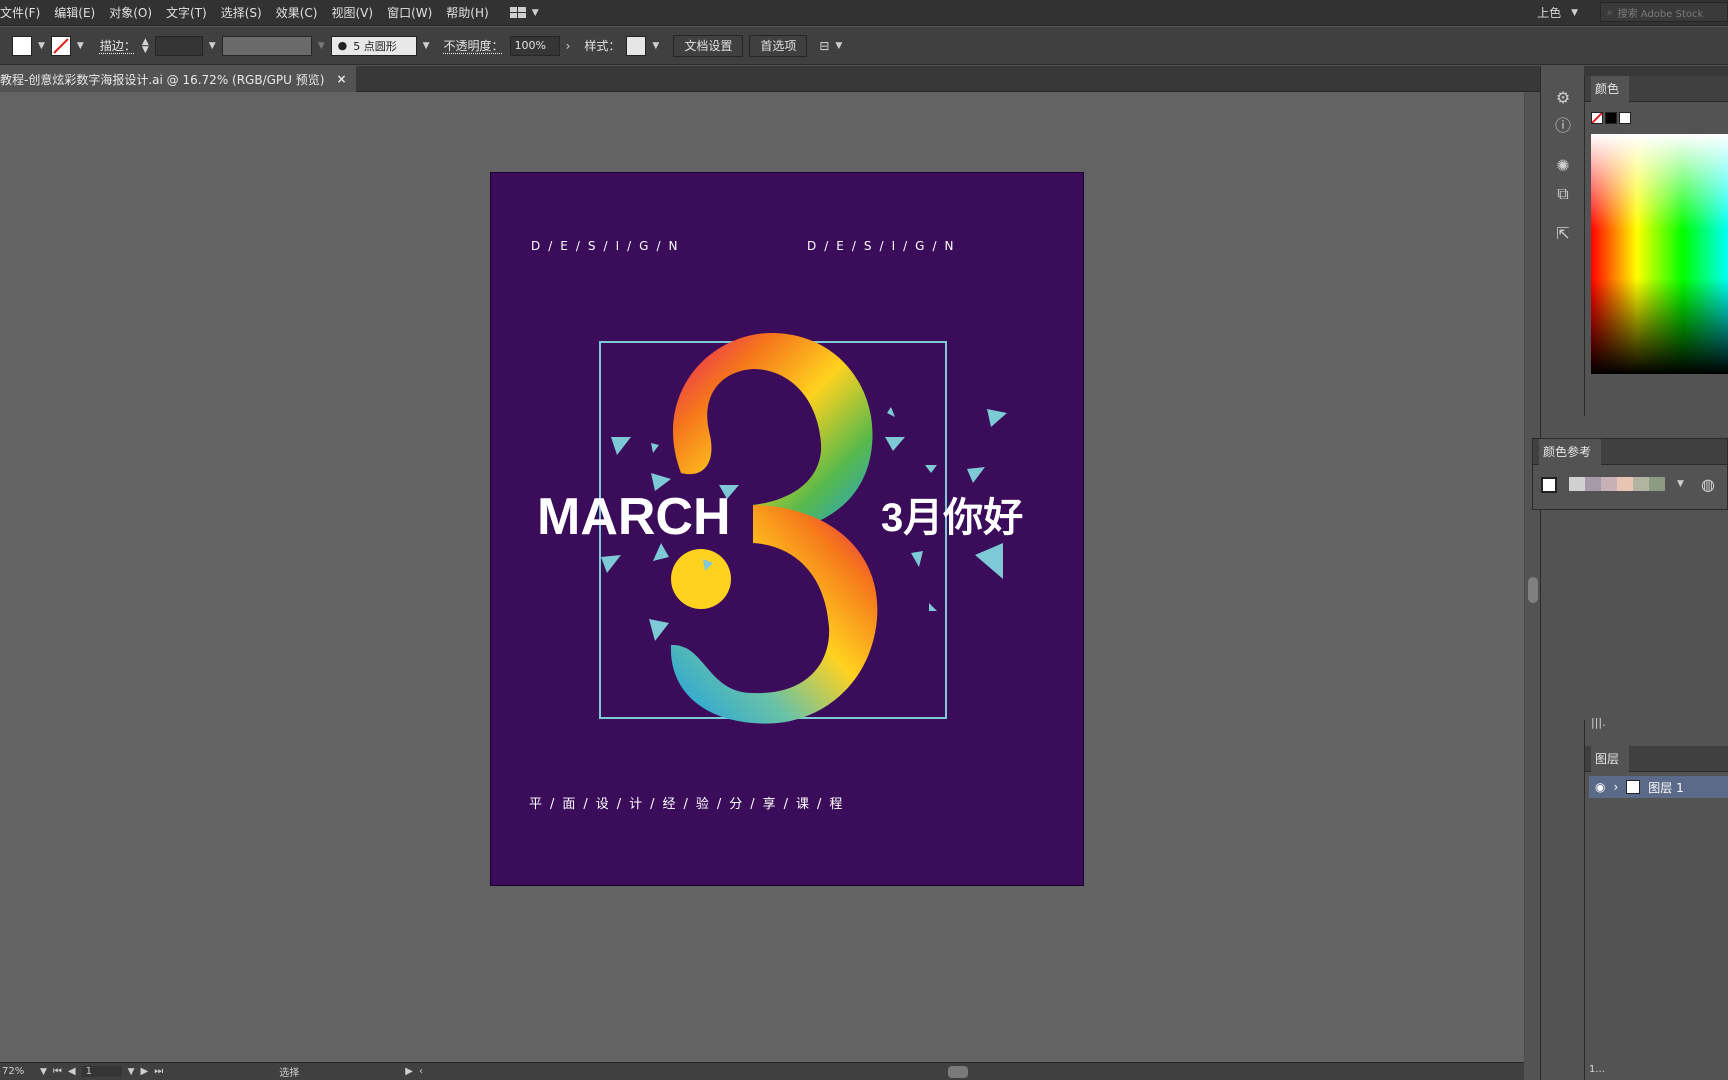  I want to click on artboard-number-input: 1, so click(101, 1071).